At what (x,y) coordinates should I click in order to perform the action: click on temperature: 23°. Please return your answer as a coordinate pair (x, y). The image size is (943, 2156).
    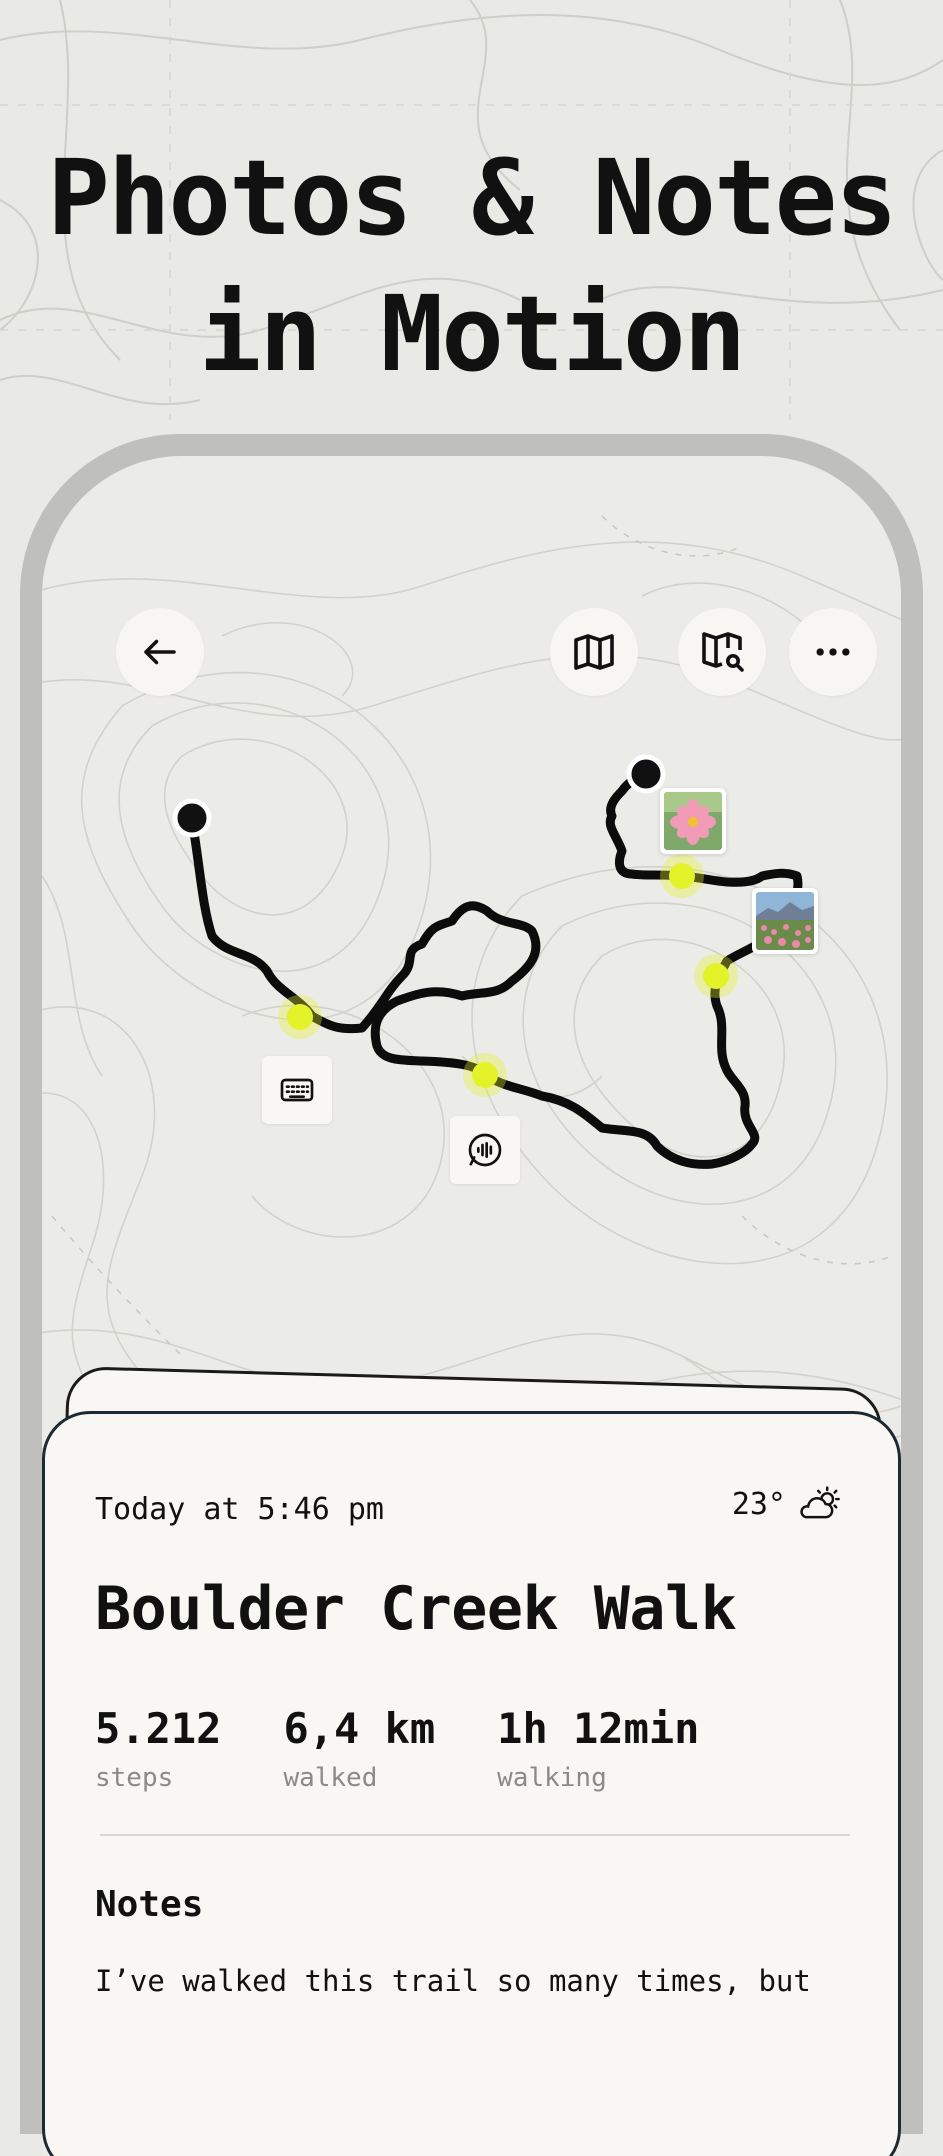
    Looking at the image, I should click on (758, 1504).